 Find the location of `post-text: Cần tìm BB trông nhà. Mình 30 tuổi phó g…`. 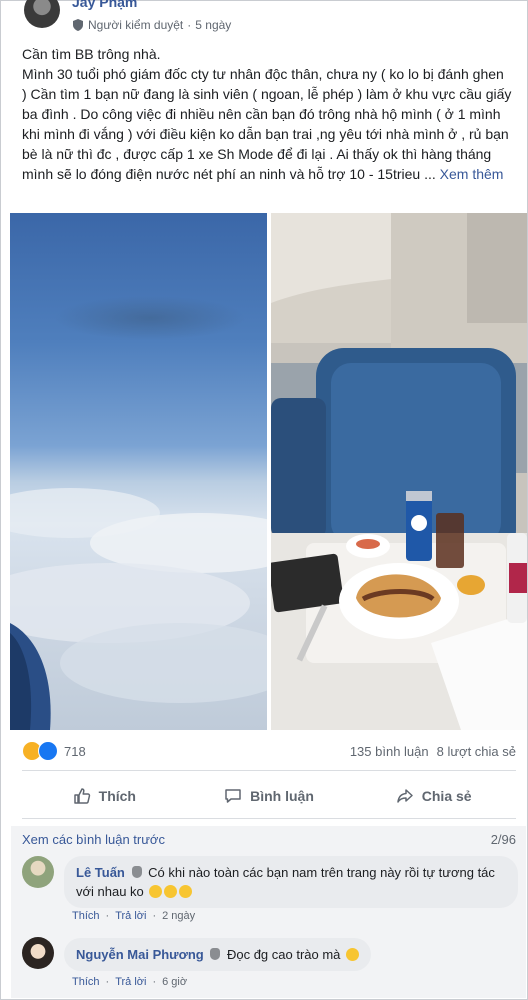

post-text: Cần tìm BB trông nhà. Mình 30 tuổi phó g… is located at coordinates (267, 114).